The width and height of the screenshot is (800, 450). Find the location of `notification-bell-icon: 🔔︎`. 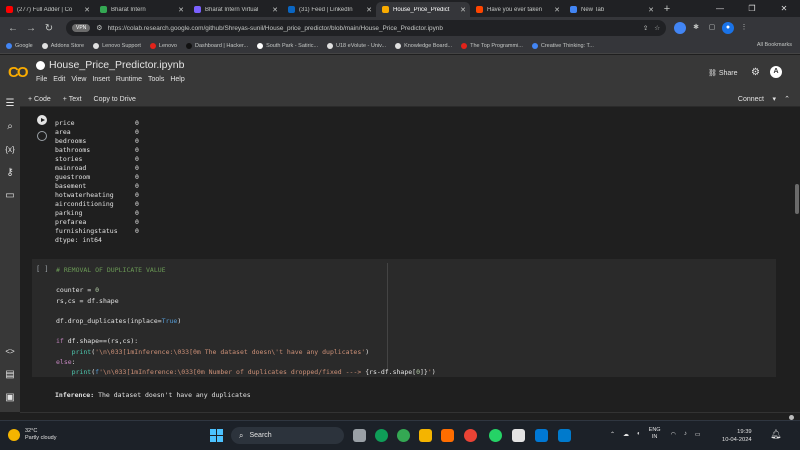

notification-bell-icon: 🔔︎ is located at coordinates (775, 434).